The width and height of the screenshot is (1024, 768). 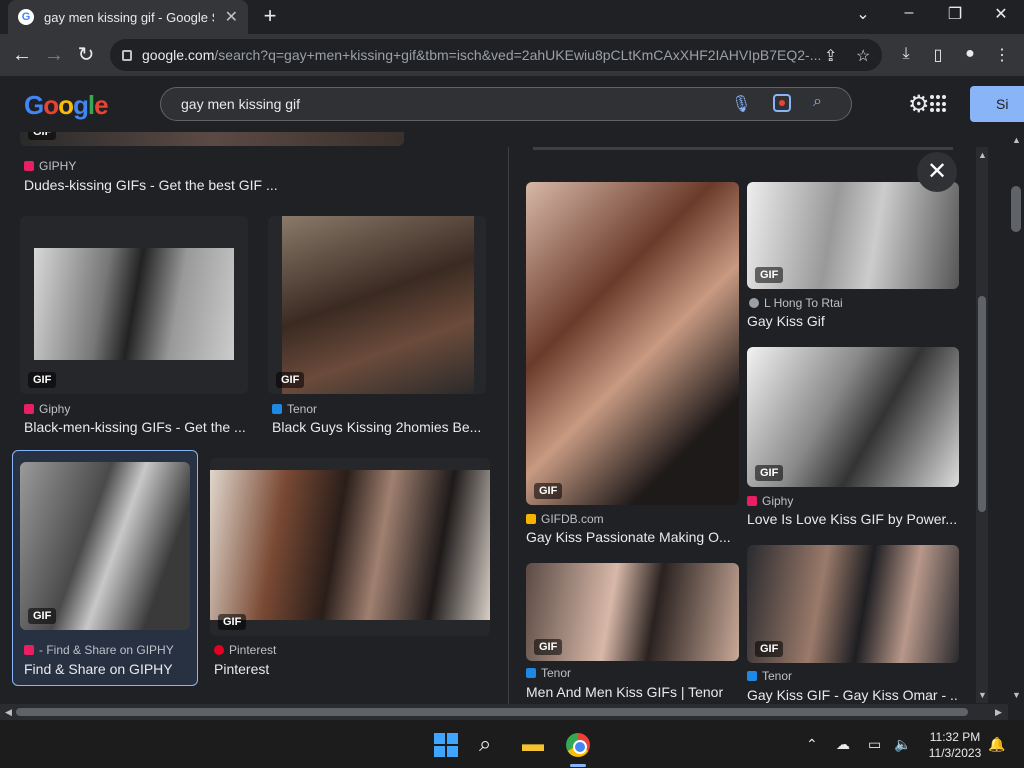 I want to click on close-window-button: ✕, so click(x=1001, y=14).